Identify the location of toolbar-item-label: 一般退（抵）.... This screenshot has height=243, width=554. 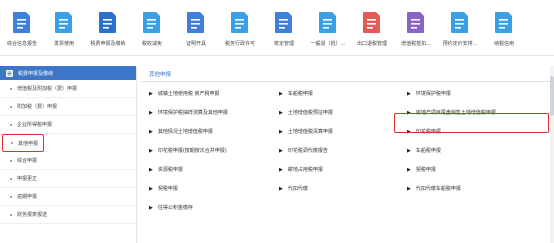
(328, 44).